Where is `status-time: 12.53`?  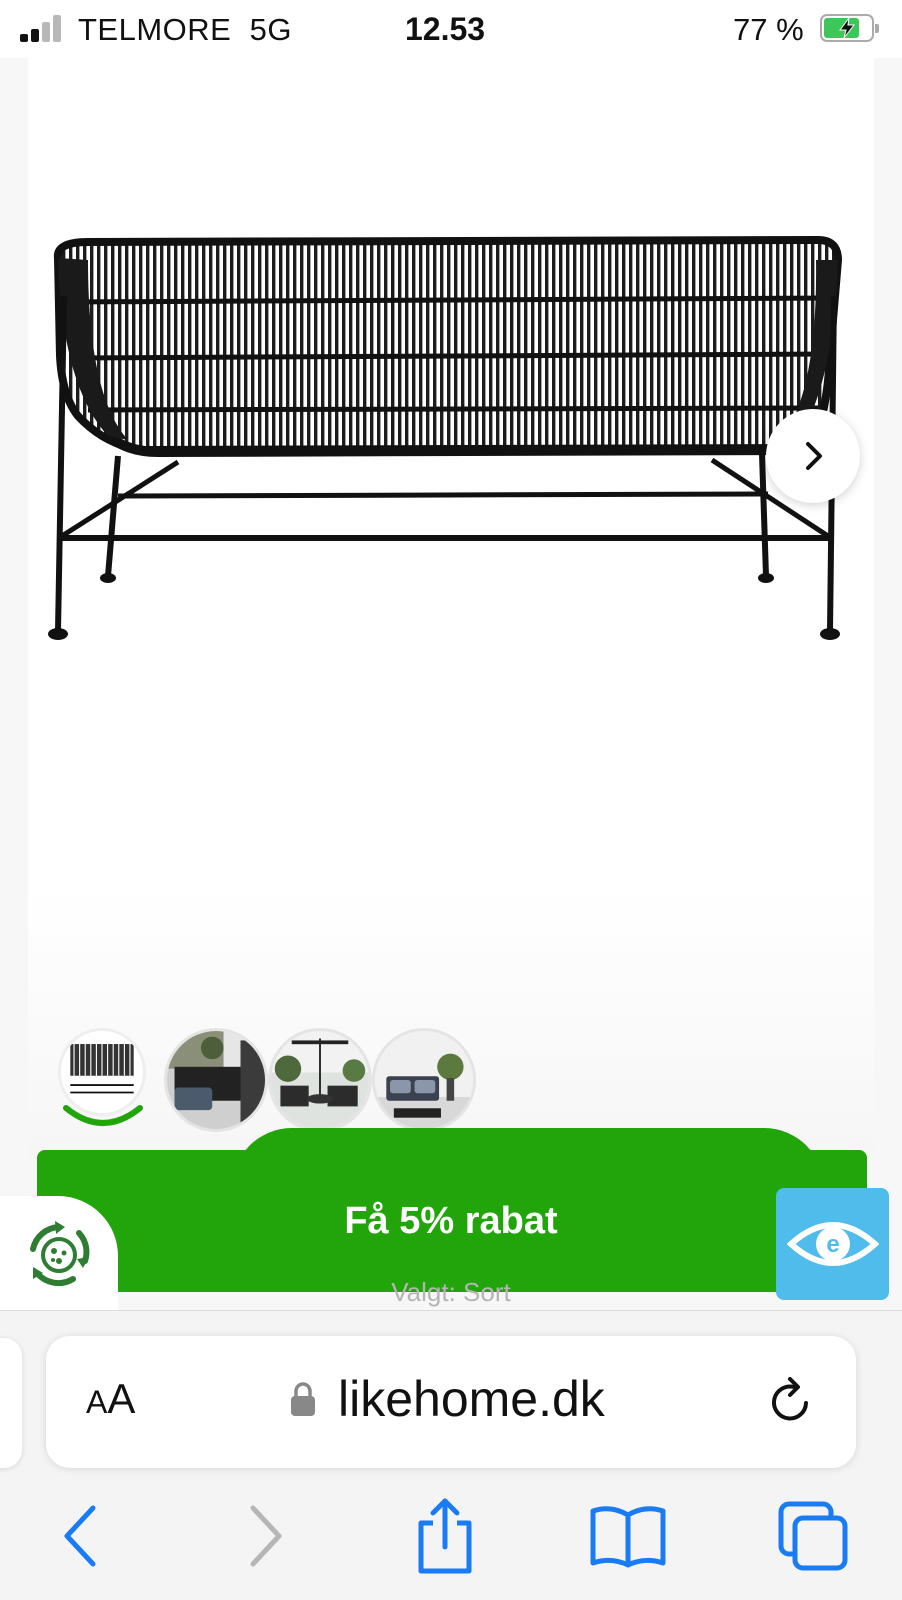 status-time: 12.53 is located at coordinates (445, 29).